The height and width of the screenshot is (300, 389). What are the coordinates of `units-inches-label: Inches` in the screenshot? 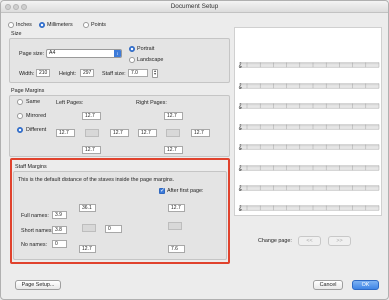 It's located at (24, 25).